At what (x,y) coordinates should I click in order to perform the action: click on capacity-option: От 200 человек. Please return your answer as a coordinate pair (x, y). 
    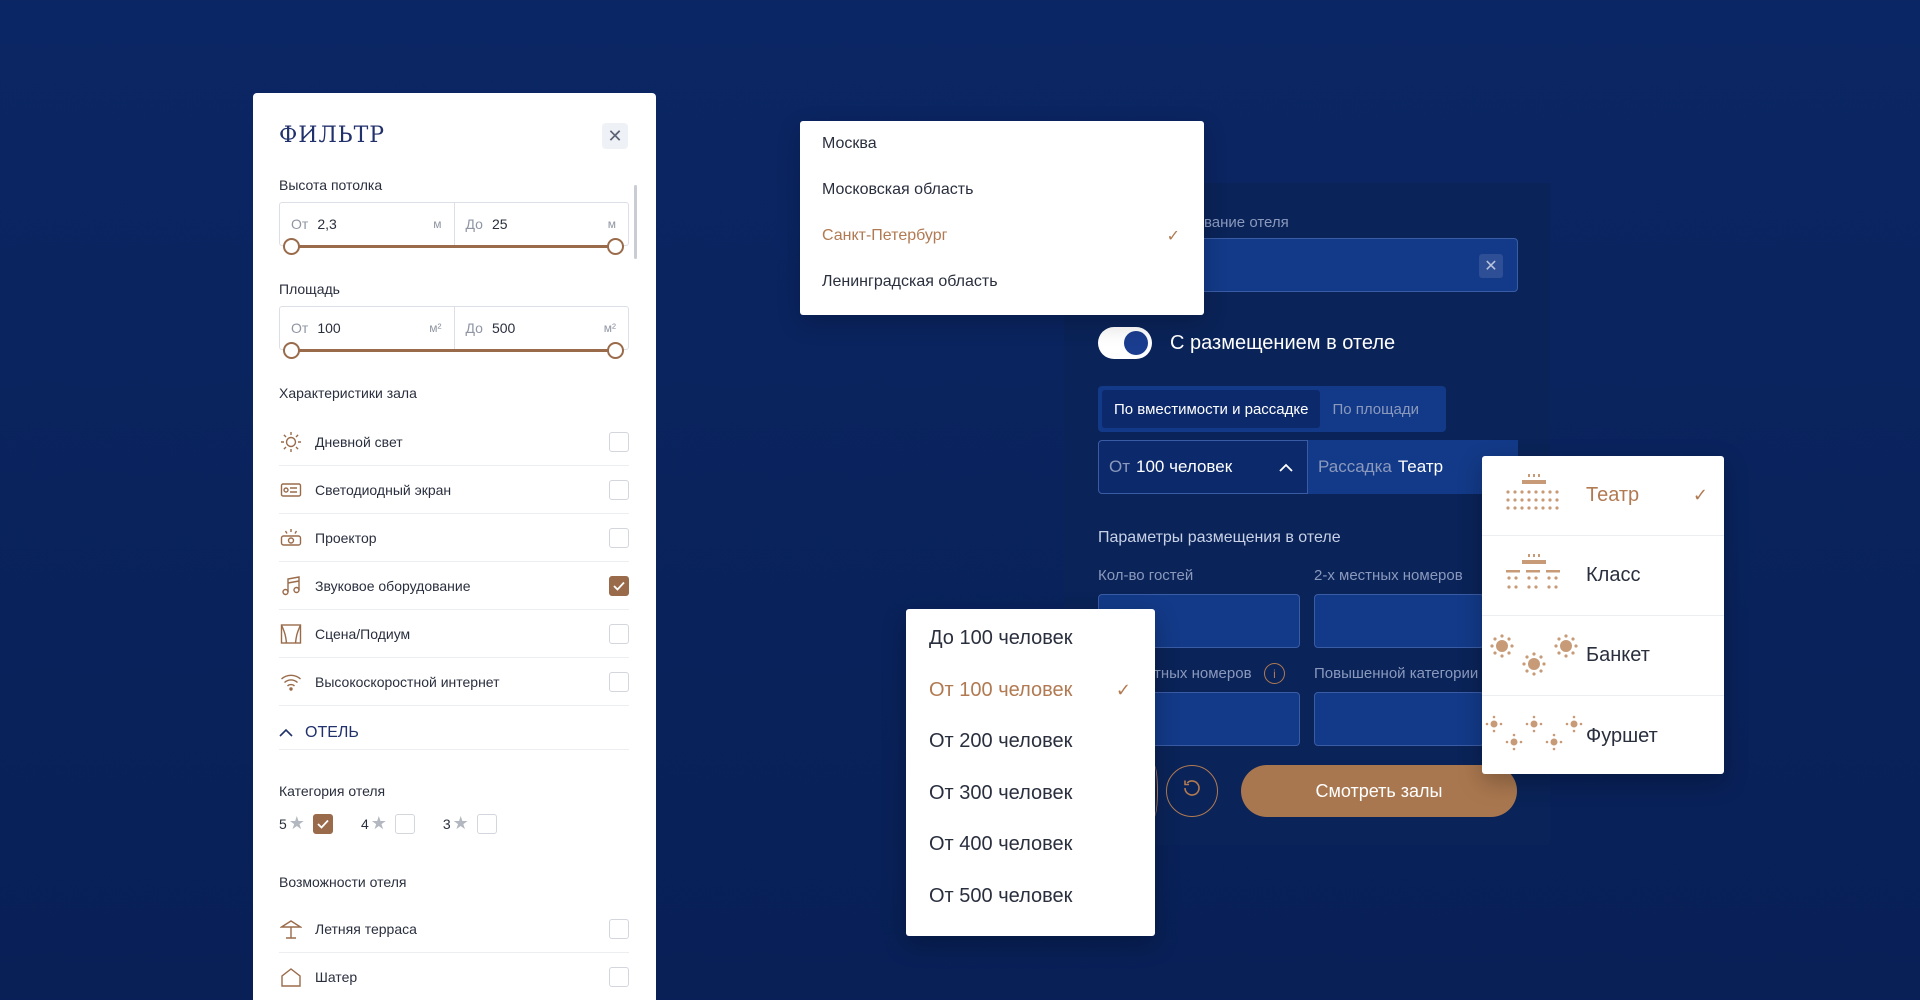
    Looking at the image, I should click on (1030, 742).